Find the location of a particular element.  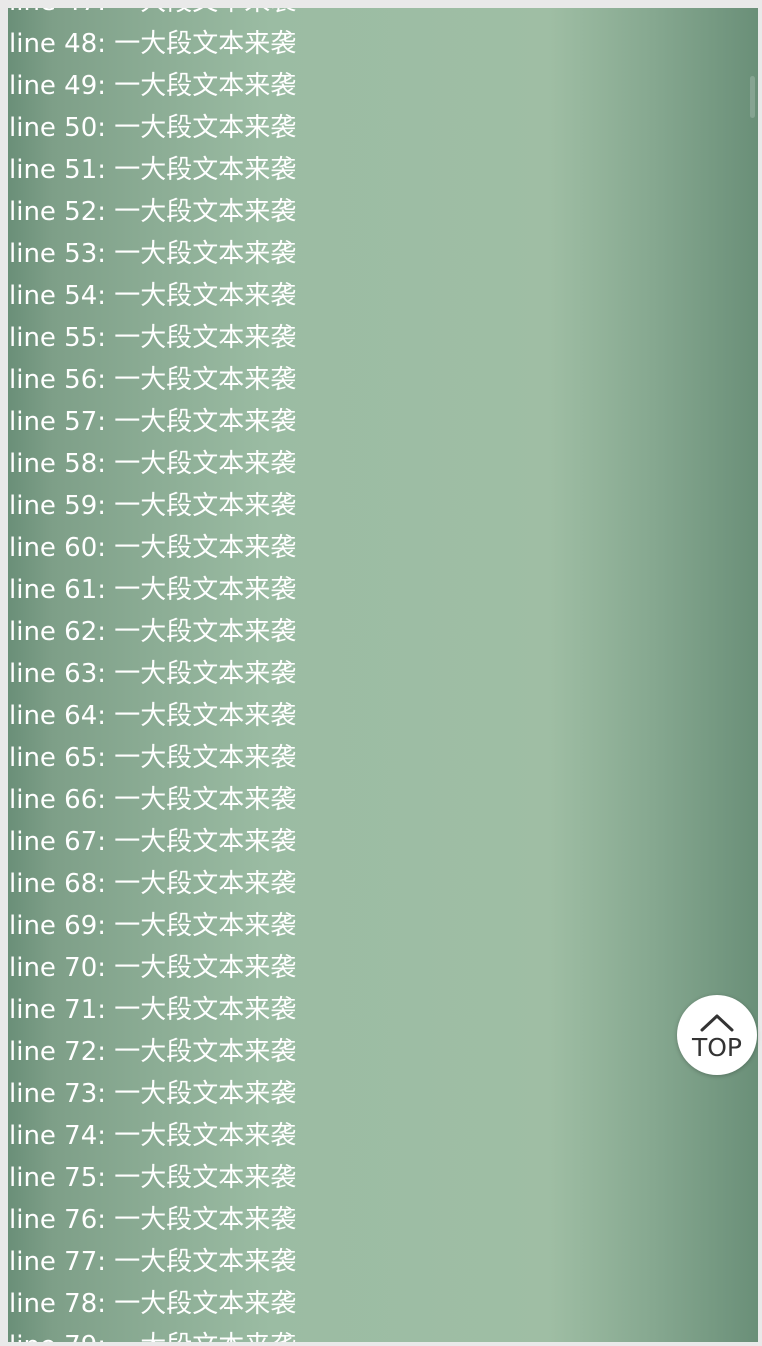

list-item: line 51: 一大段文本来袭 is located at coordinates (153, 170).